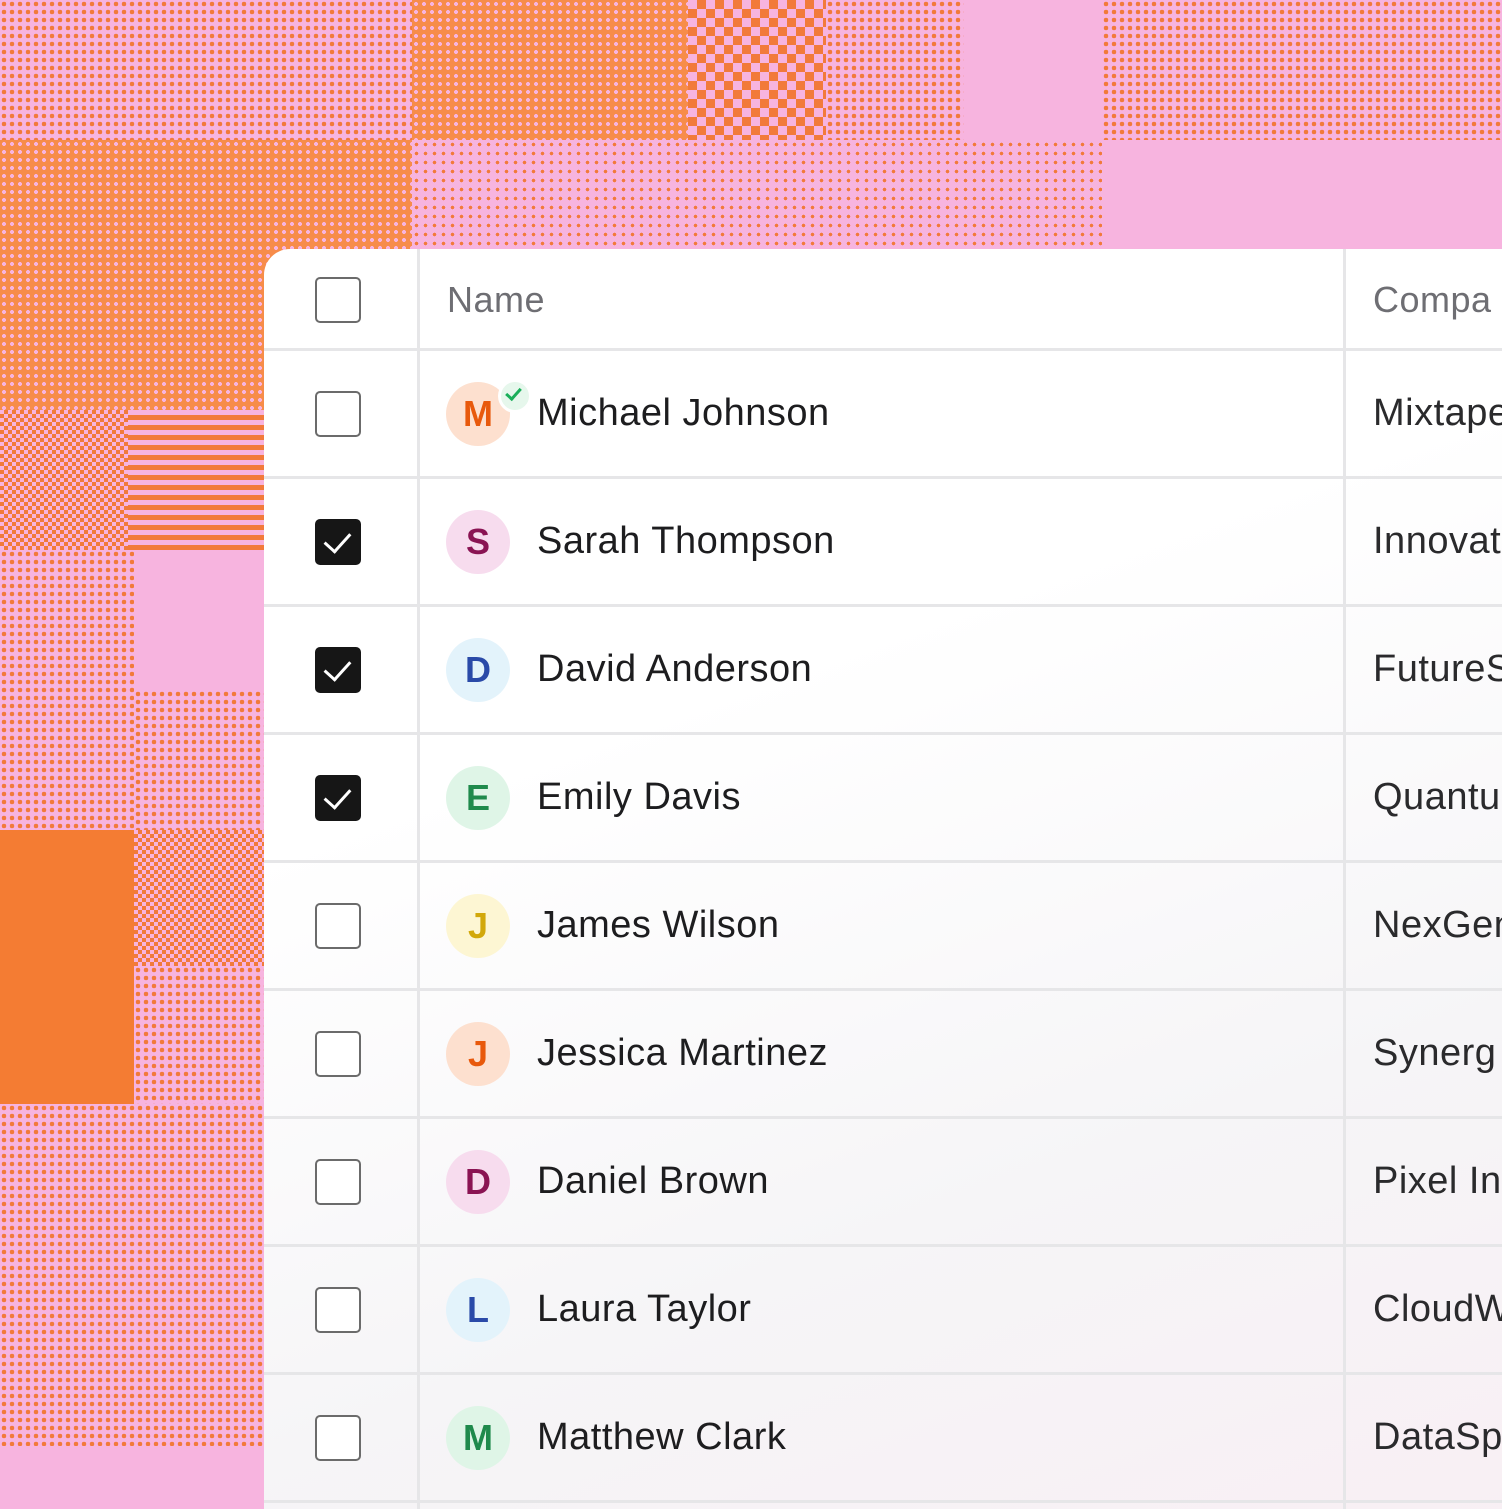 Image resolution: width=1502 pixels, height=1509 pixels. Describe the element at coordinates (883, 1439) in the screenshot. I see `table-row: M Matthew Clark DataSp` at that location.